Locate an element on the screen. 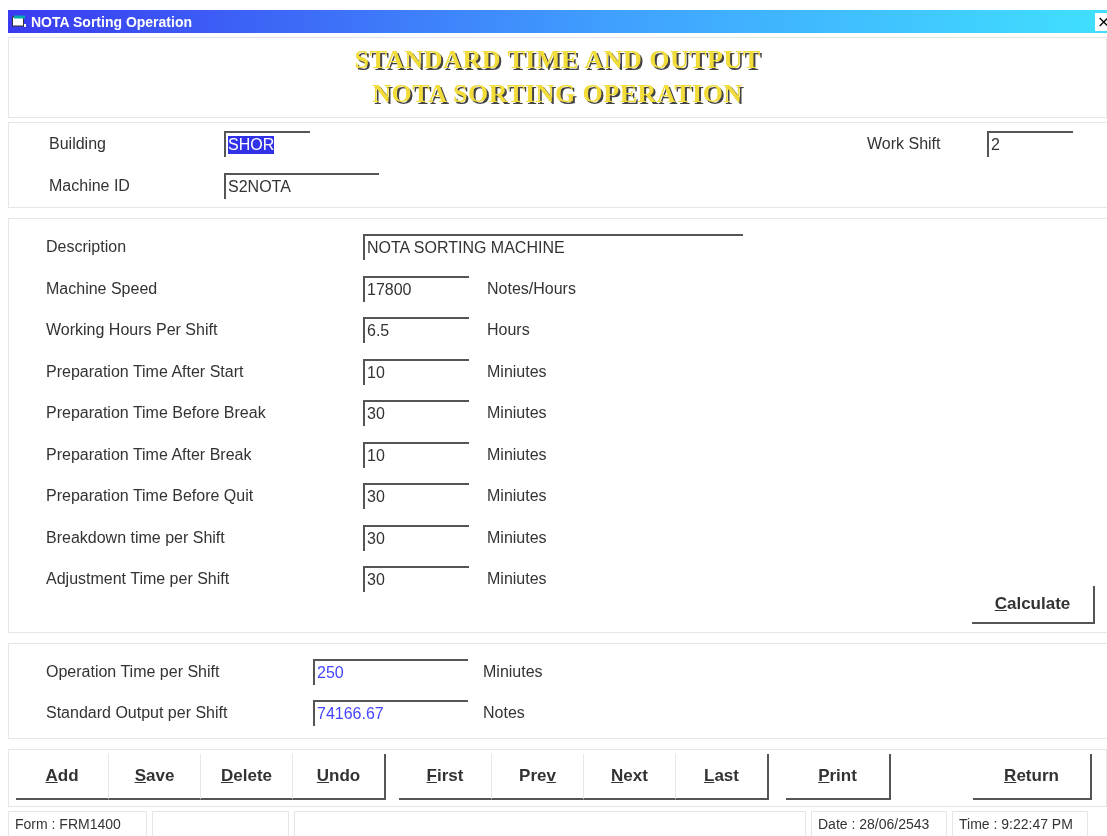 The width and height of the screenshot is (1107, 836). input-field: NOTA SORTING MACHINE is located at coordinates (553, 247).